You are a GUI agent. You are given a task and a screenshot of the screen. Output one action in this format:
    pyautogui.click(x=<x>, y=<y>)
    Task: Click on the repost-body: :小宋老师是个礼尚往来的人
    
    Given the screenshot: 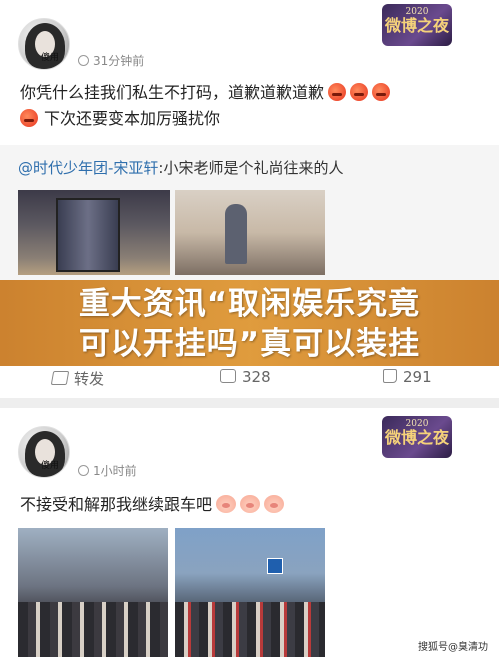 What is the action you would take?
    pyautogui.click(x=251, y=168)
    